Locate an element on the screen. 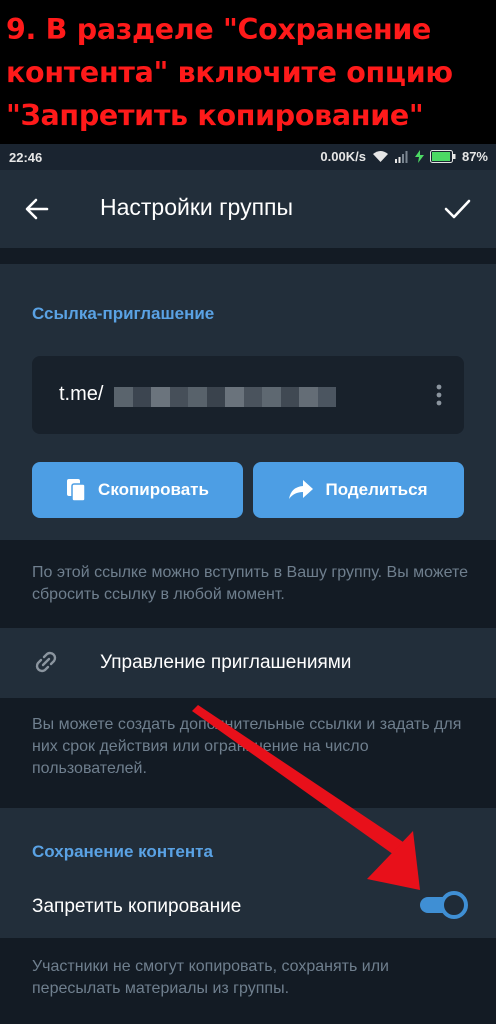 The image size is (496, 1024). copy-icon is located at coordinates (76, 490).